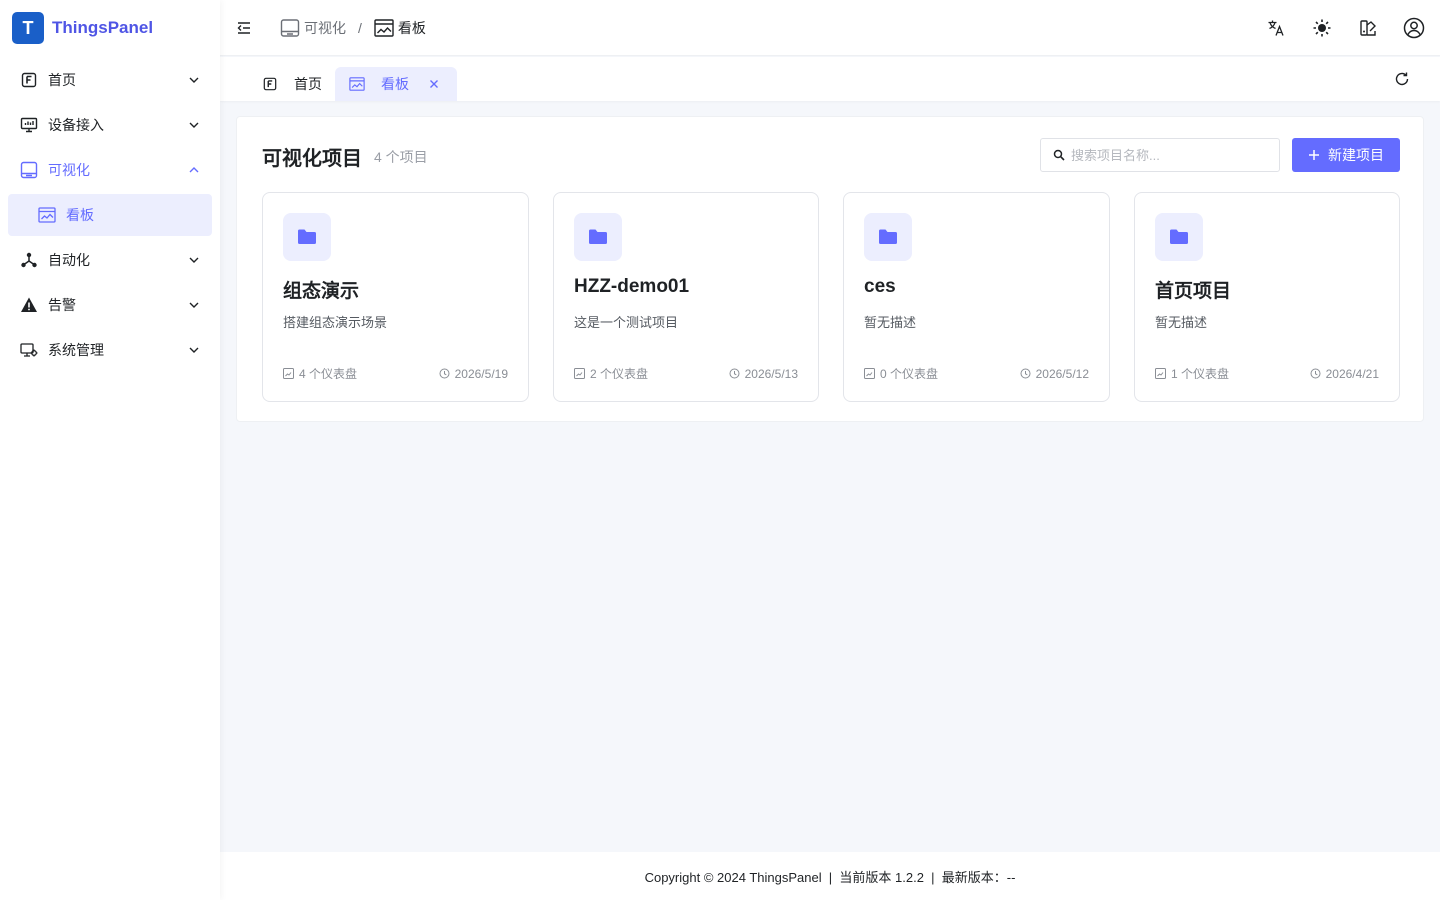 The height and width of the screenshot is (900, 1440). Describe the element at coordinates (110, 305) in the screenshot. I see `sidebar-item-alarm: 告警` at that location.